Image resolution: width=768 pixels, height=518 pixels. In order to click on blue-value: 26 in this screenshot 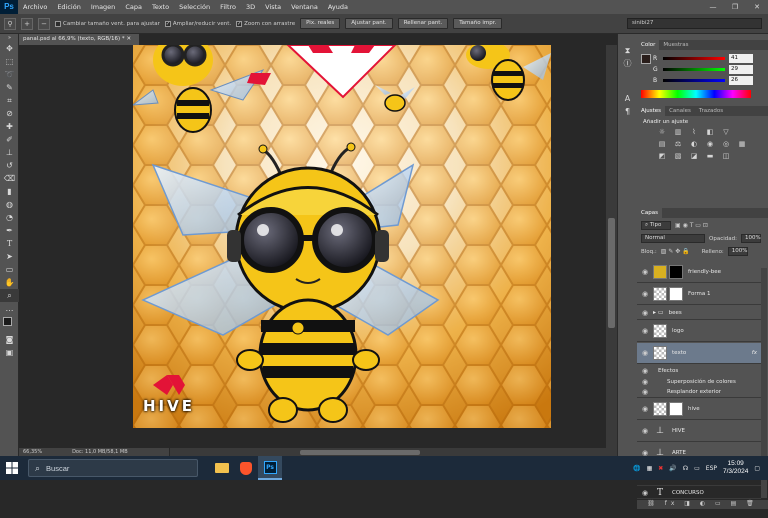, I will do `click(741, 80)`.